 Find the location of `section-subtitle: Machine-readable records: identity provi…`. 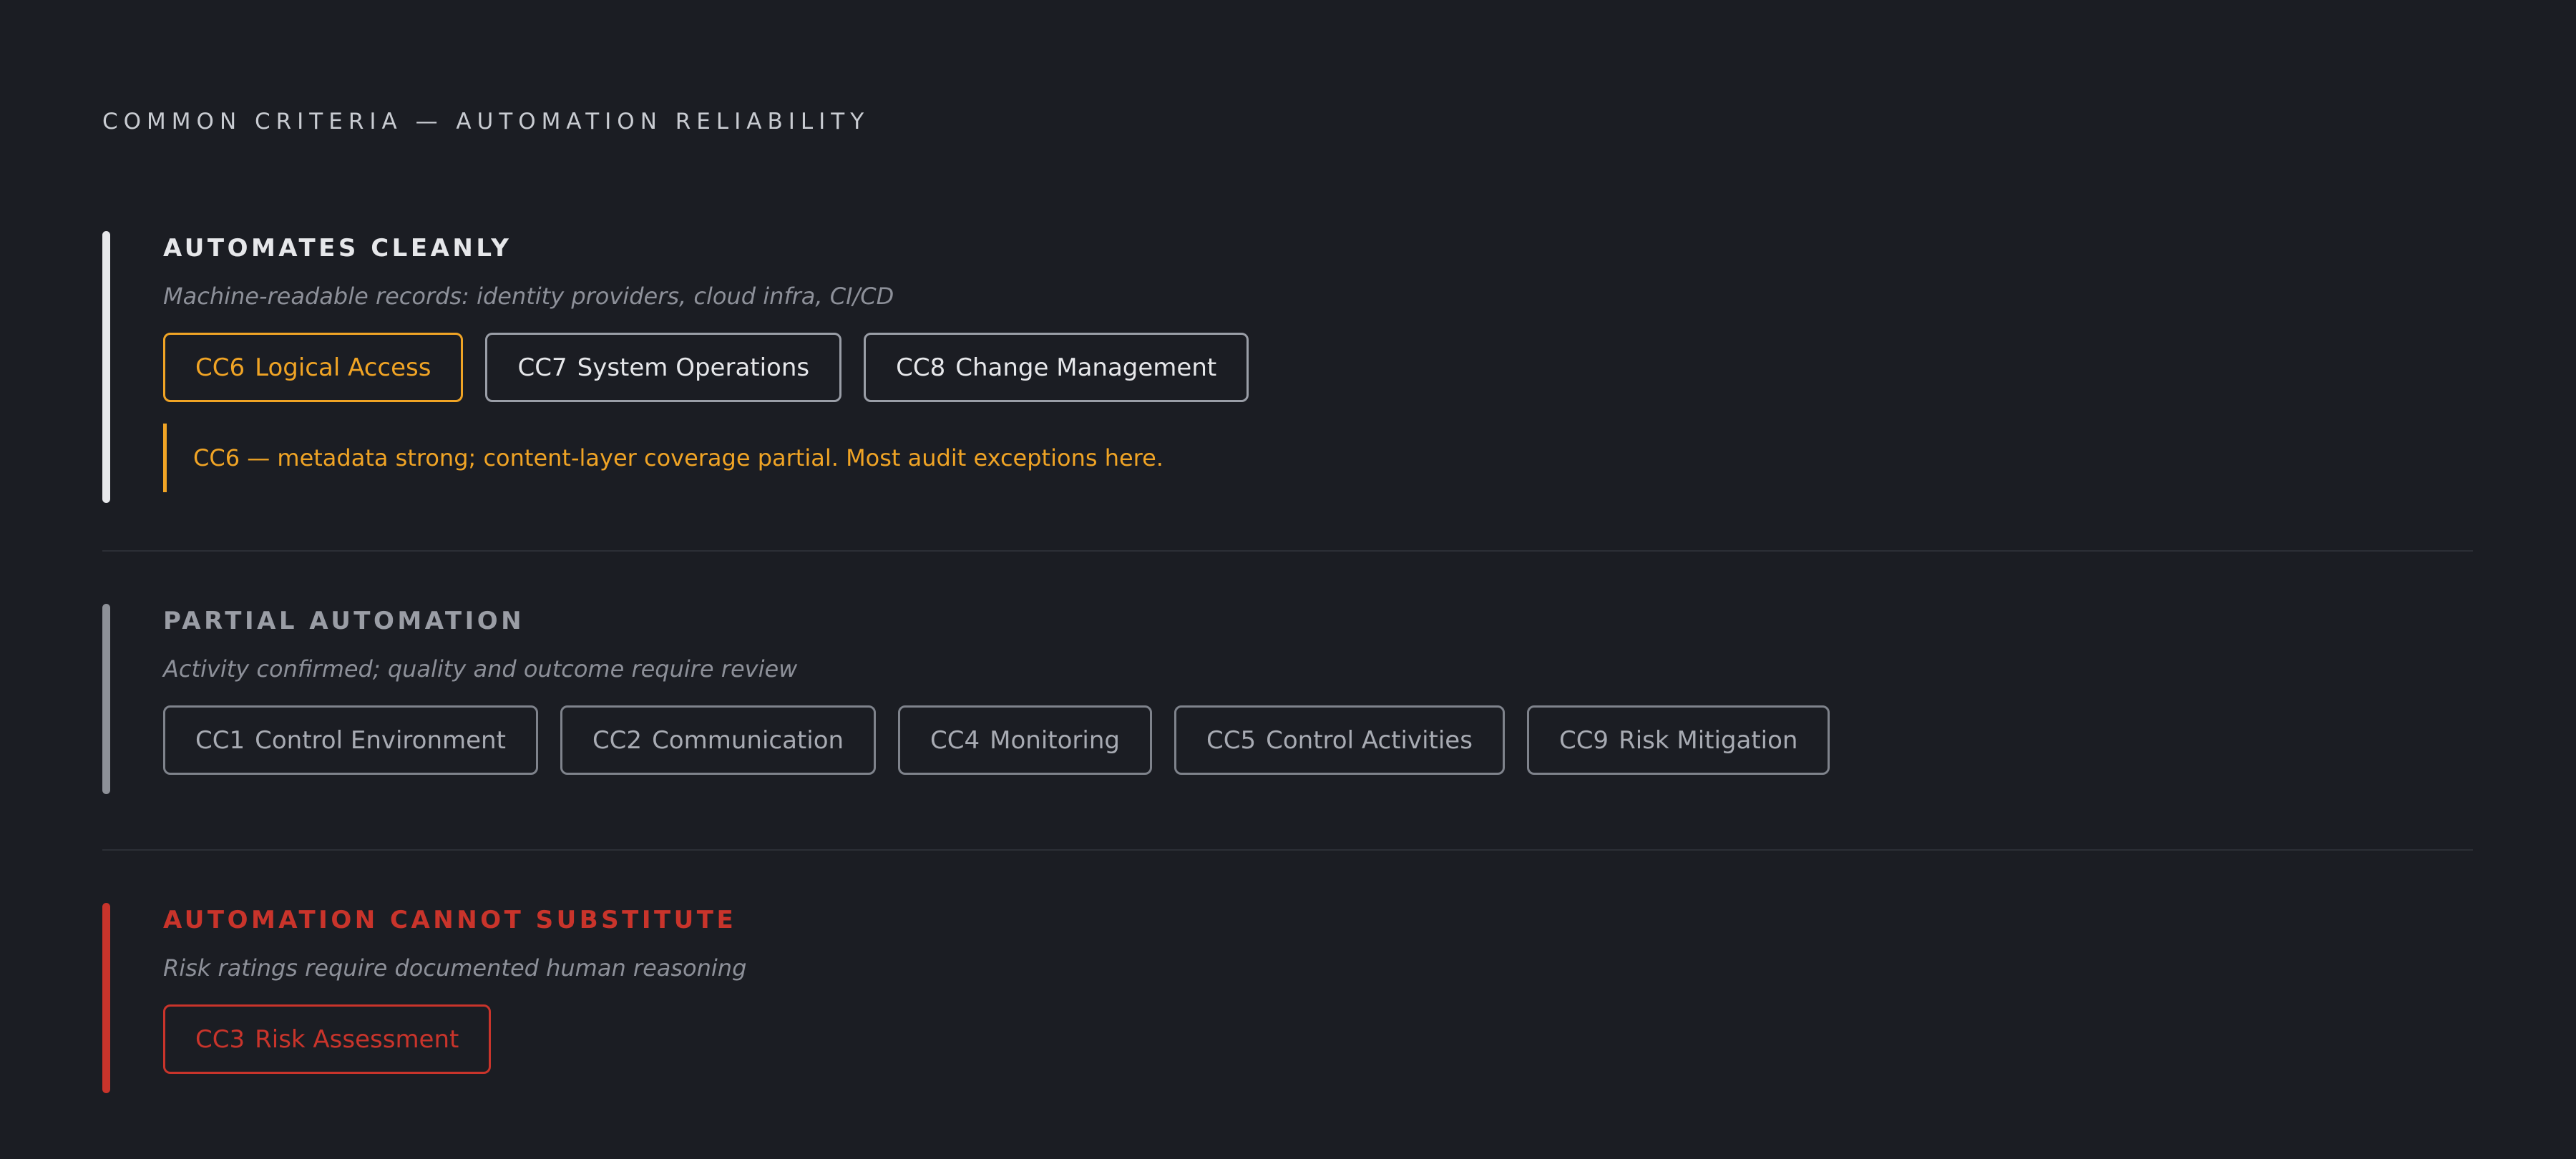

section-subtitle: Machine-readable records: identity provi… is located at coordinates (528, 296).